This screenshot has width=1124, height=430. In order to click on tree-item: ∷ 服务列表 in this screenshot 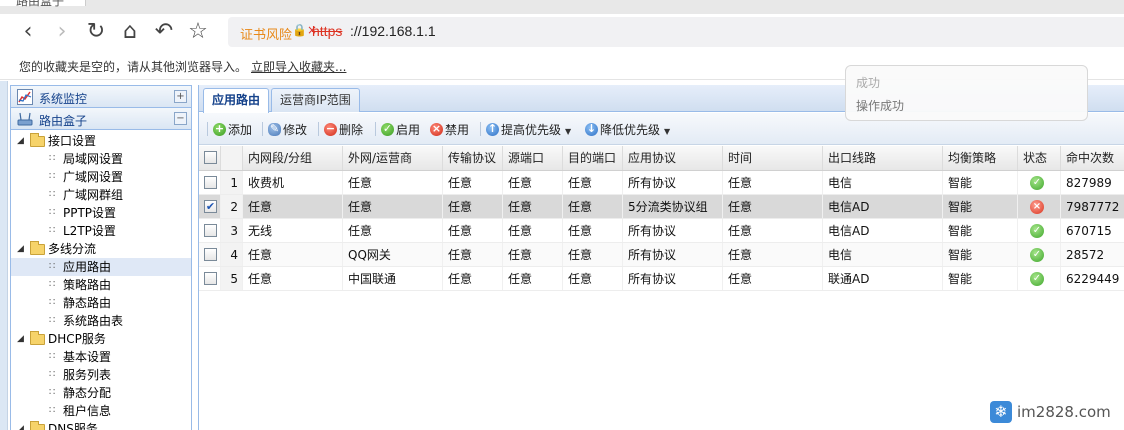, I will do `click(101, 375)`.